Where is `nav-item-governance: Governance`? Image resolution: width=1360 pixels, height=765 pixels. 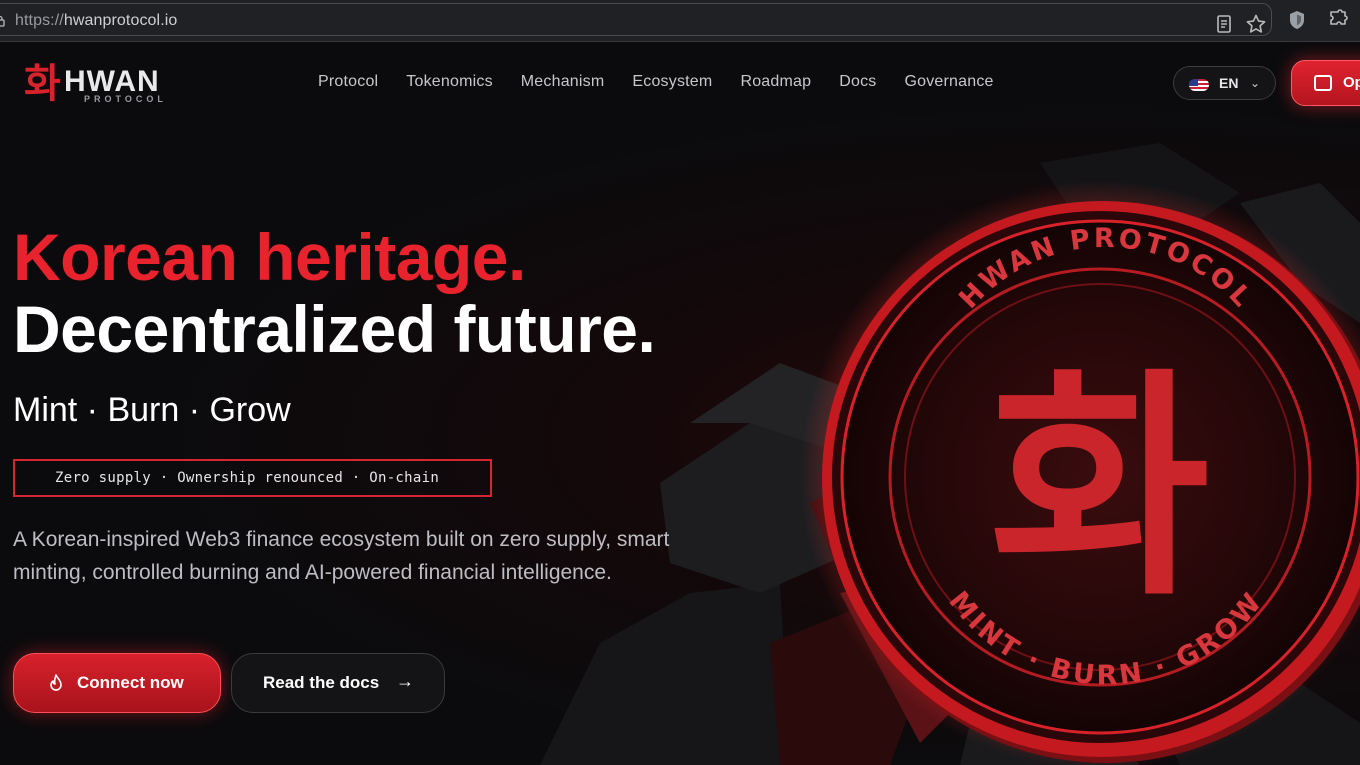 nav-item-governance: Governance is located at coordinates (948, 82).